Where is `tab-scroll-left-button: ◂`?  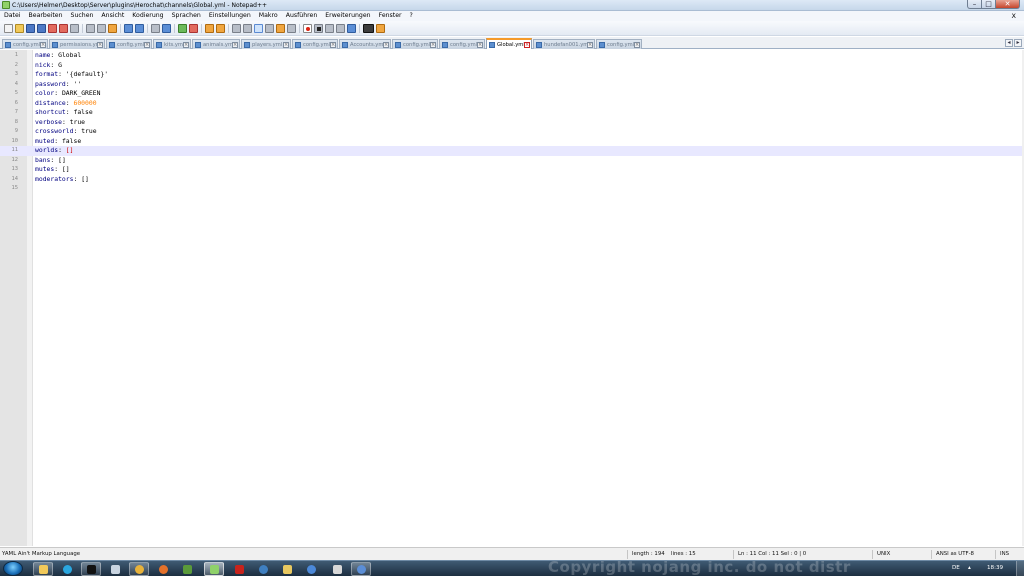 tab-scroll-left-button: ◂ is located at coordinates (1009, 43).